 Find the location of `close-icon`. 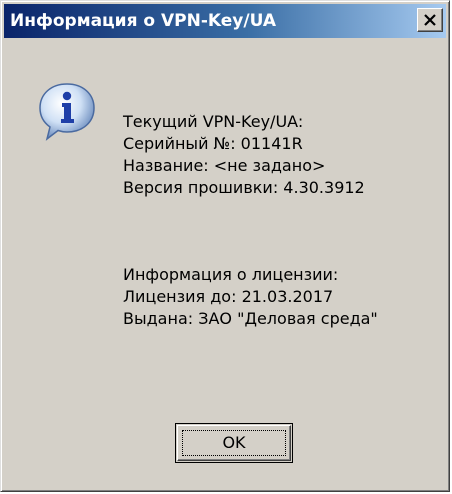

close-icon is located at coordinates (430, 20).